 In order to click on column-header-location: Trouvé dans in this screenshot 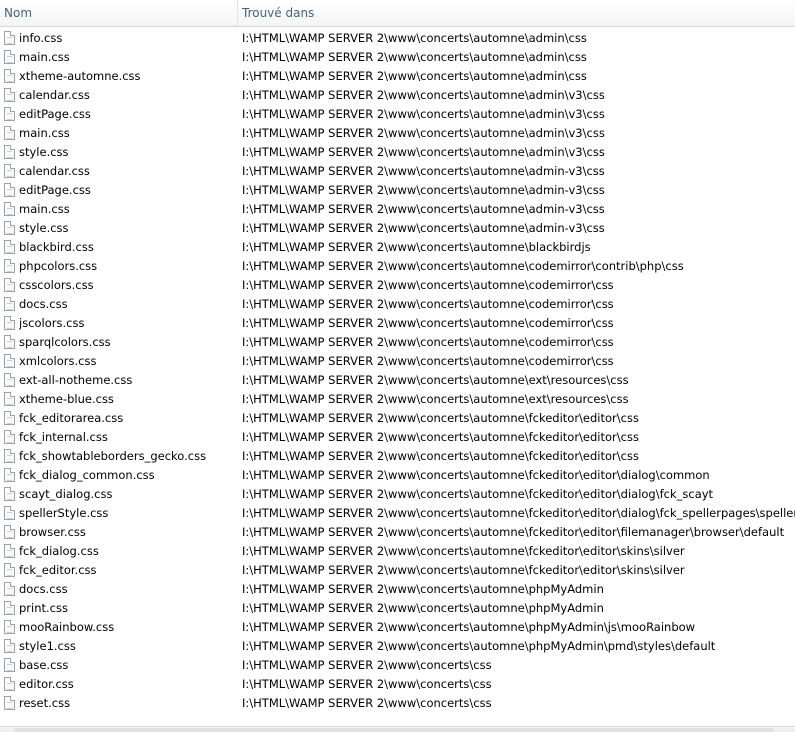, I will do `click(516, 13)`.